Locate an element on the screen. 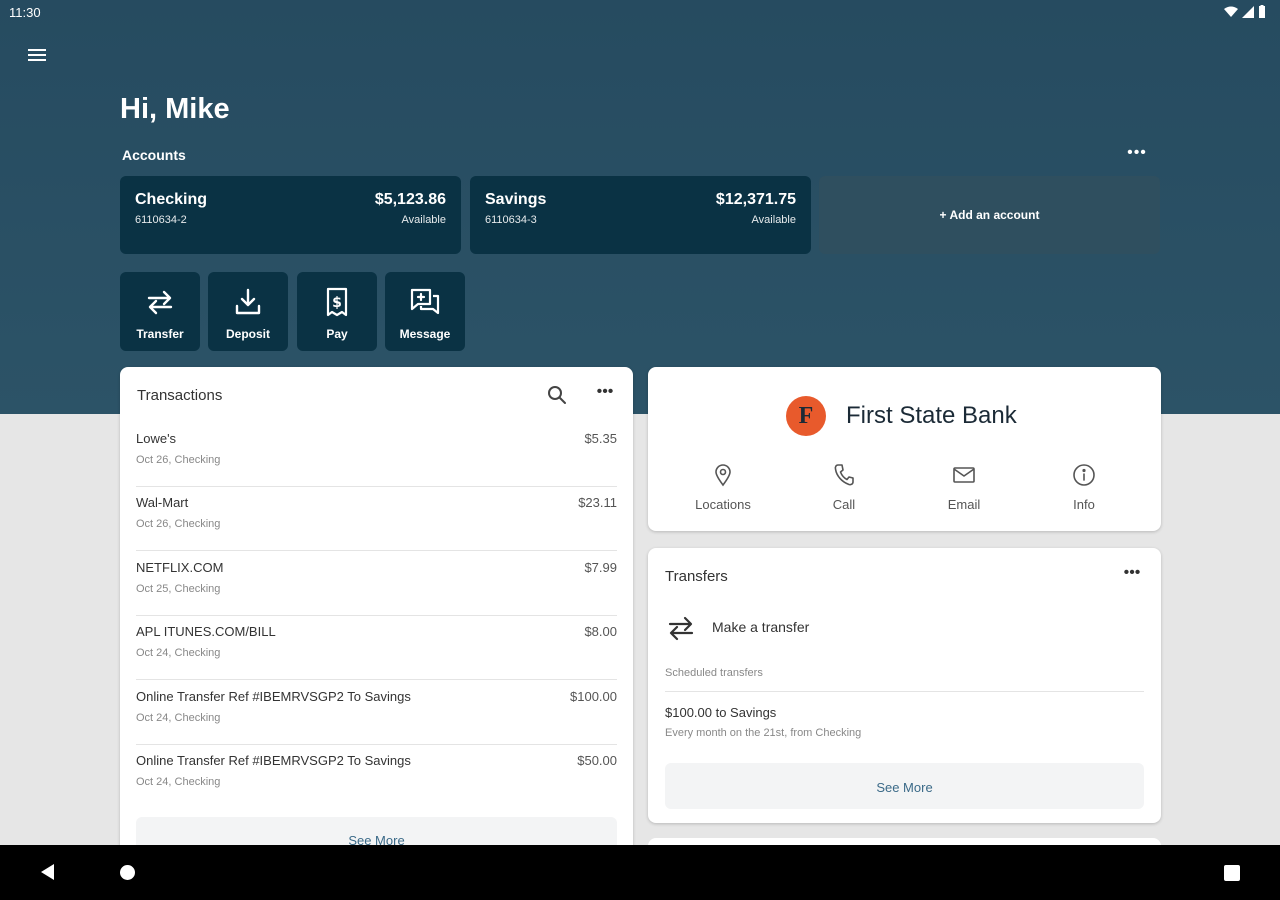 The width and height of the screenshot is (1280, 900). transfer-button: Transfer is located at coordinates (160, 311).